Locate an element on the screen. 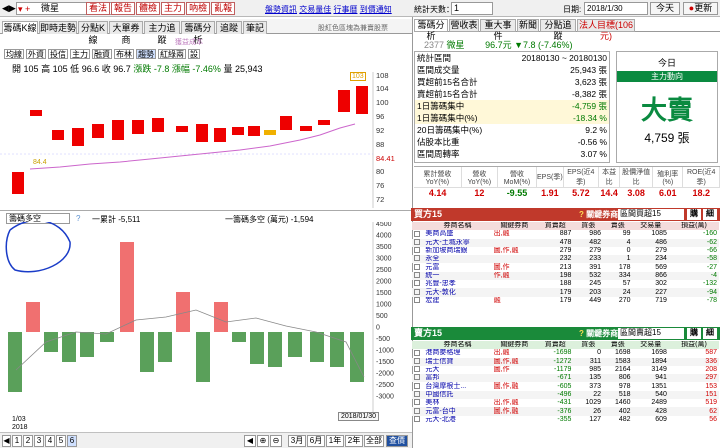  broker-name: 元大-敦化 is located at coordinates (457, 292).